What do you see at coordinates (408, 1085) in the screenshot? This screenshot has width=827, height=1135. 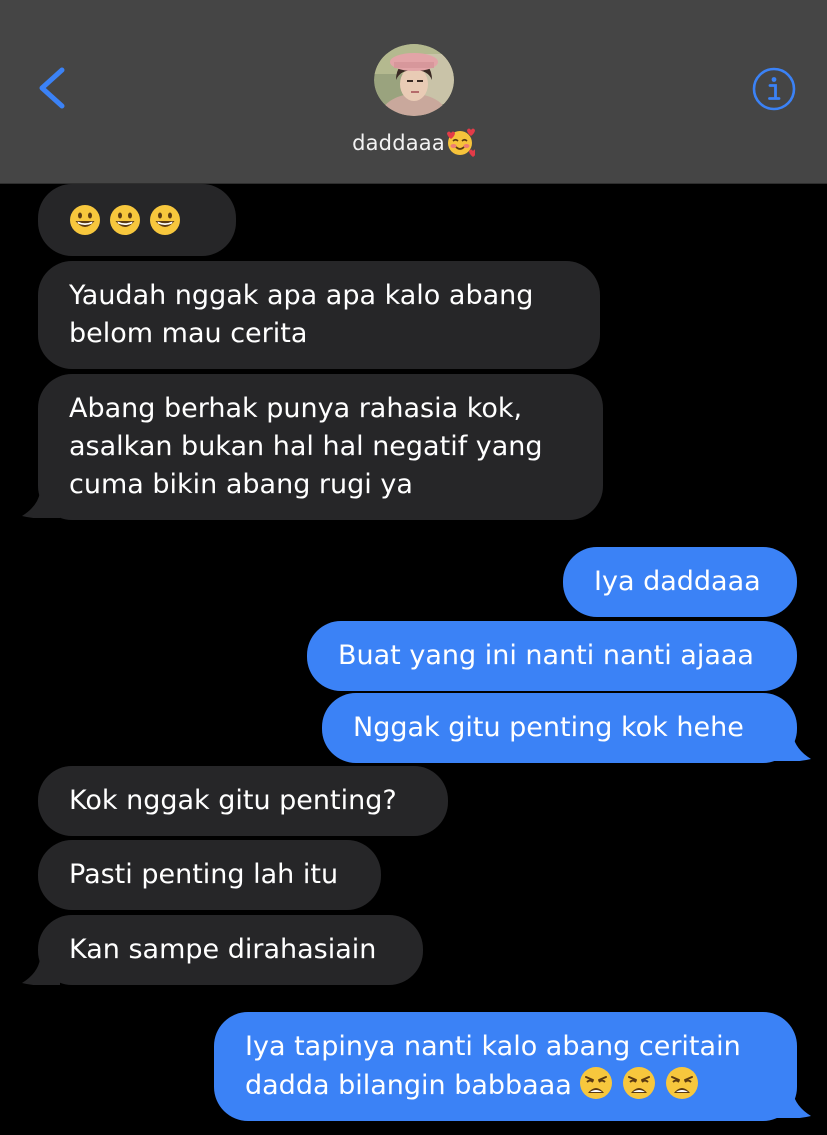 I see `message-line-text: dadda bilangin babbaaa` at bounding box center [408, 1085].